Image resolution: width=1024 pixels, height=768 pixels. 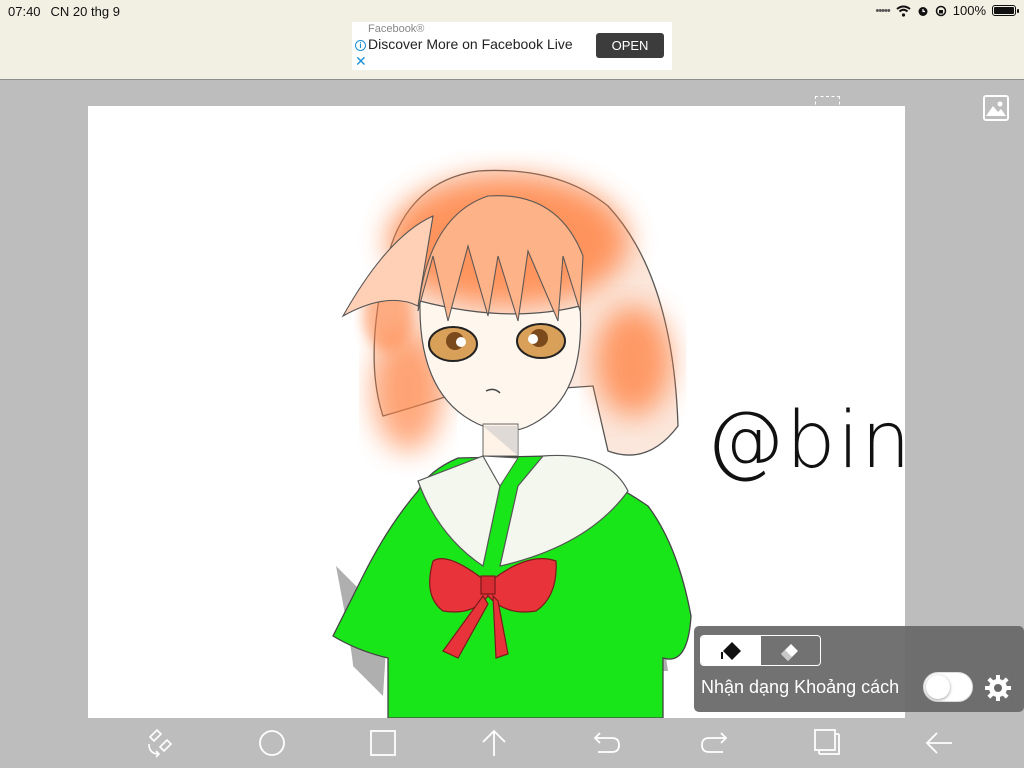 I want to click on battery-percent: 100%, so click(x=969, y=10).